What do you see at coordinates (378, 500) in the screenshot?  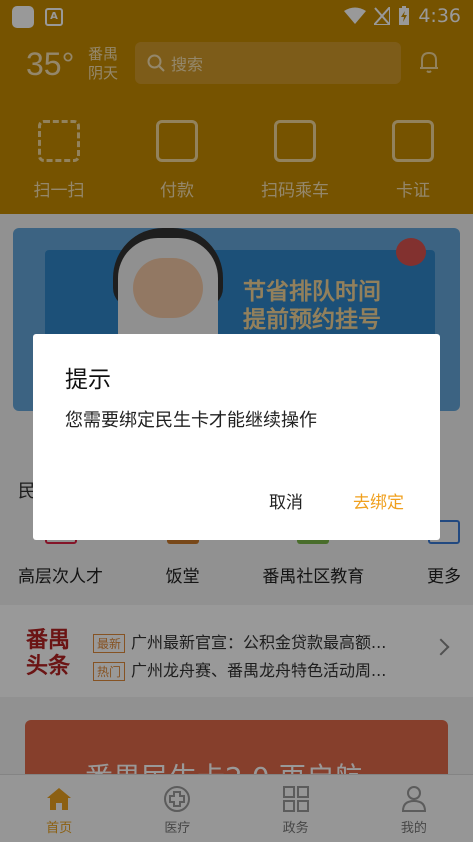 I see `bind-card-button: 去绑定` at bounding box center [378, 500].